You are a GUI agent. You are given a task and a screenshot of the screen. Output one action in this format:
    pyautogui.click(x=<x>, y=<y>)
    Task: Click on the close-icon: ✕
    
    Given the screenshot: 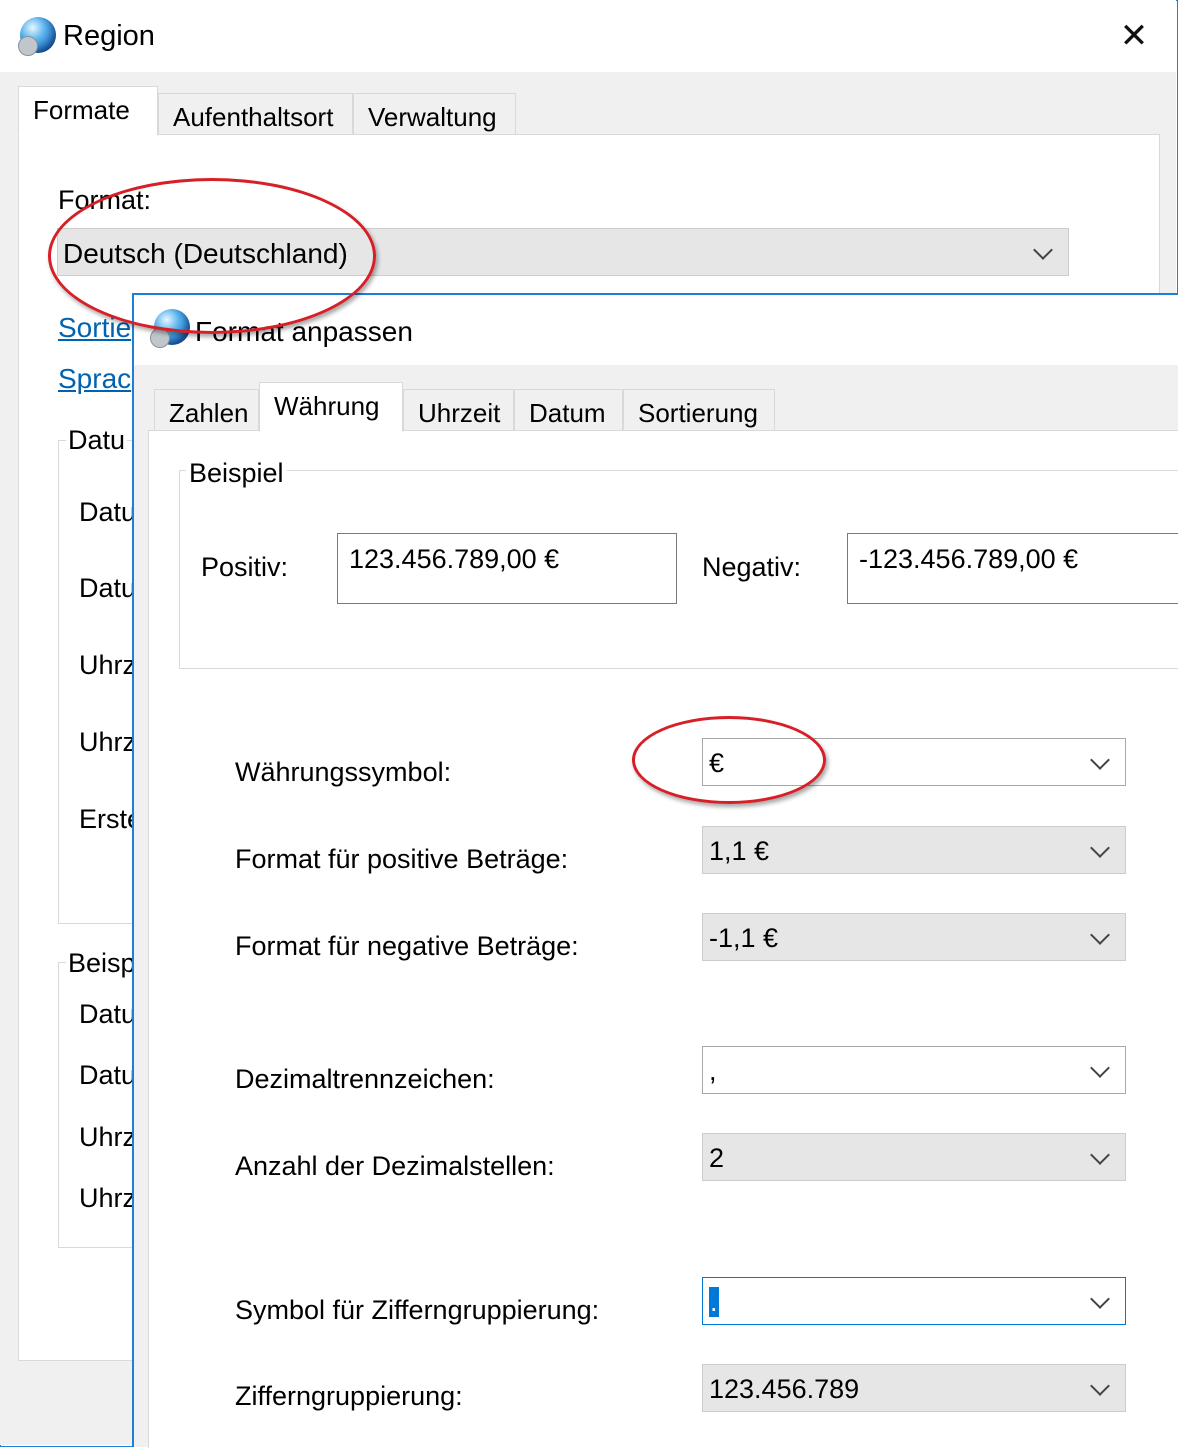 What is the action you would take?
    pyautogui.click(x=1134, y=36)
    